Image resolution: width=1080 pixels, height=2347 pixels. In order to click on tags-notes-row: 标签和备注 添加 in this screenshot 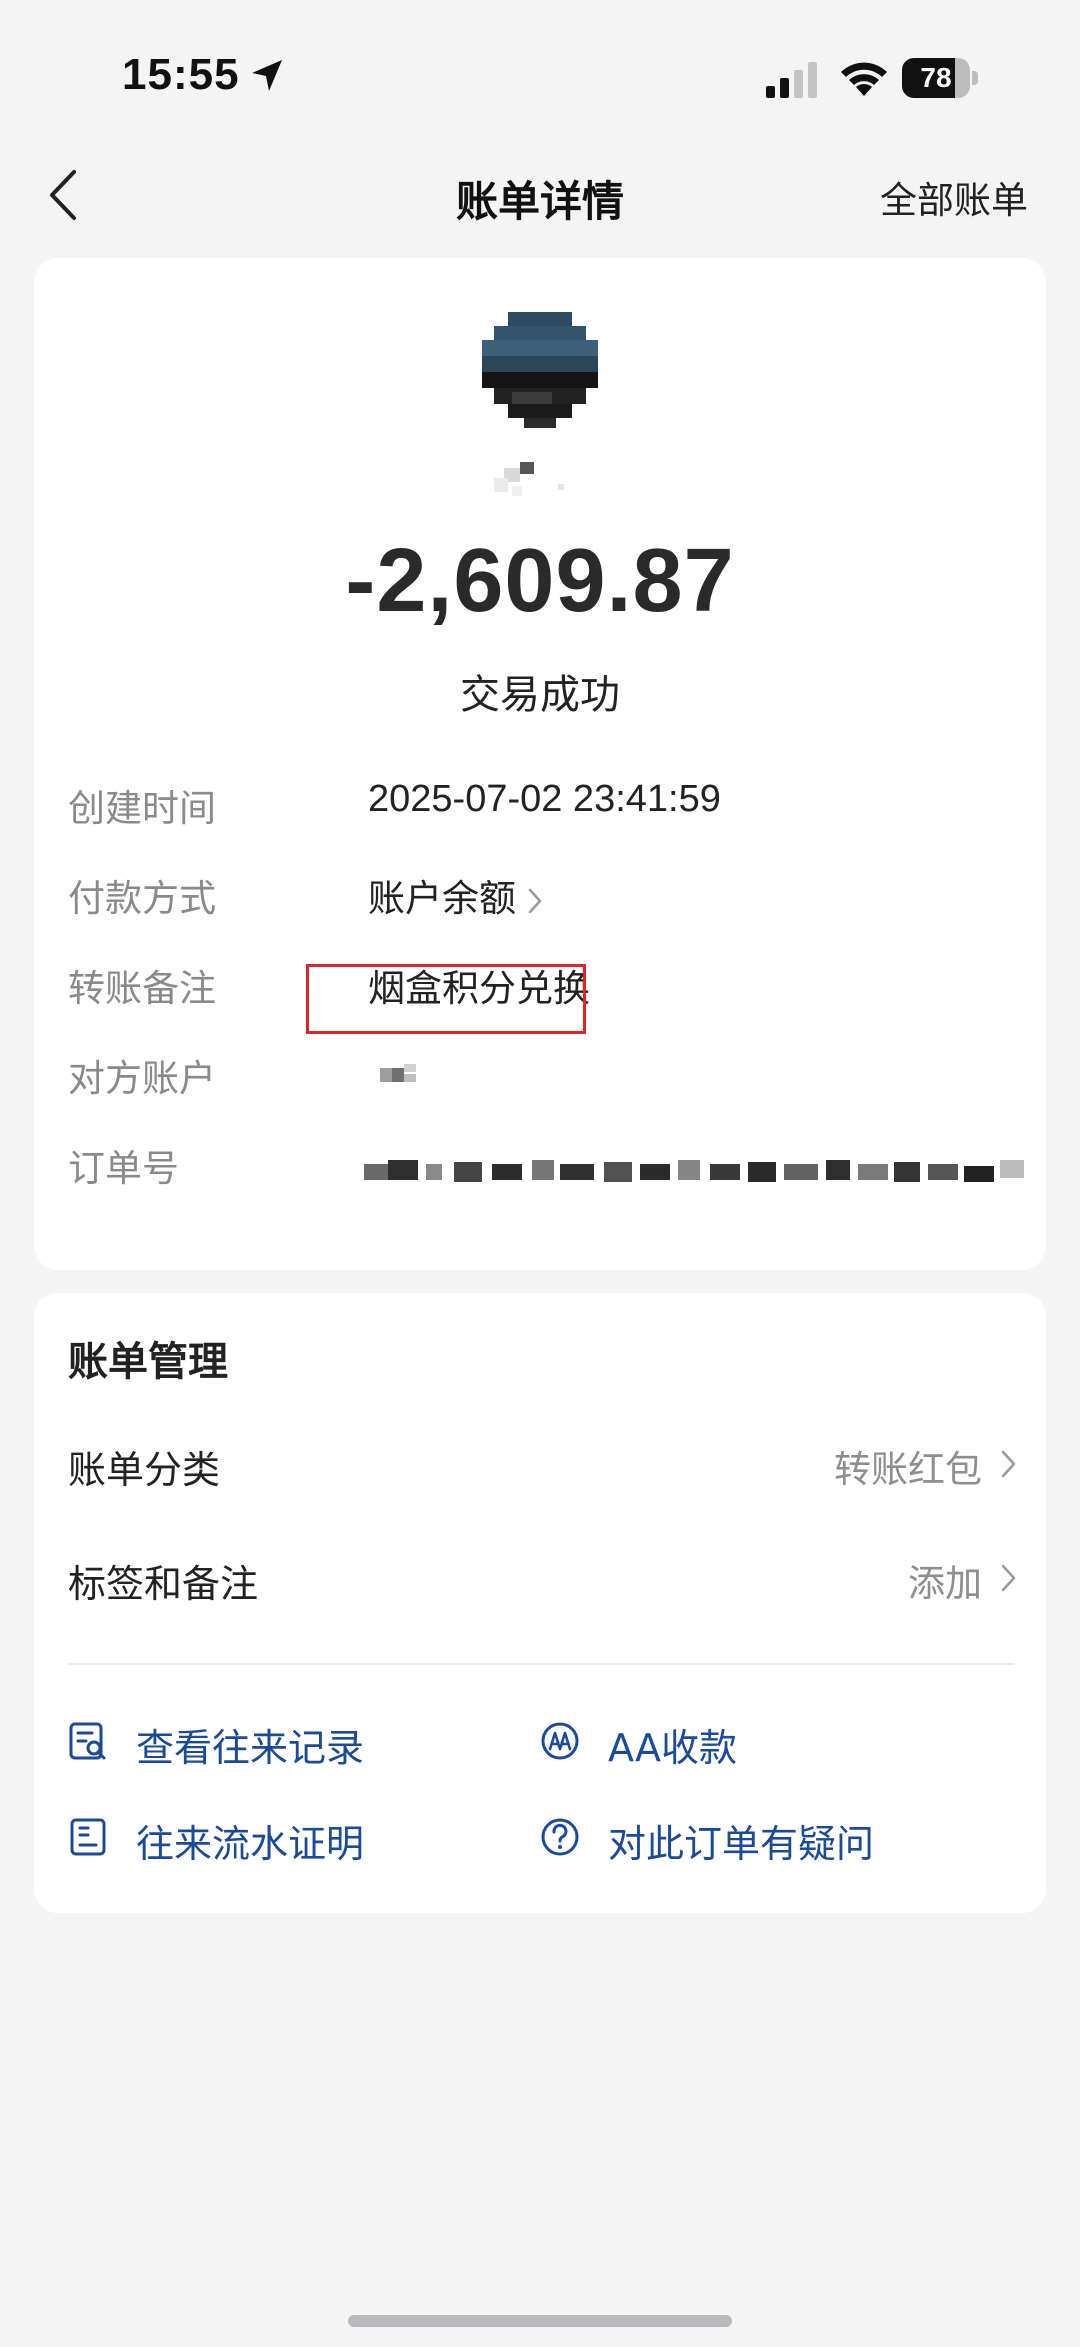, I will do `click(543, 1585)`.